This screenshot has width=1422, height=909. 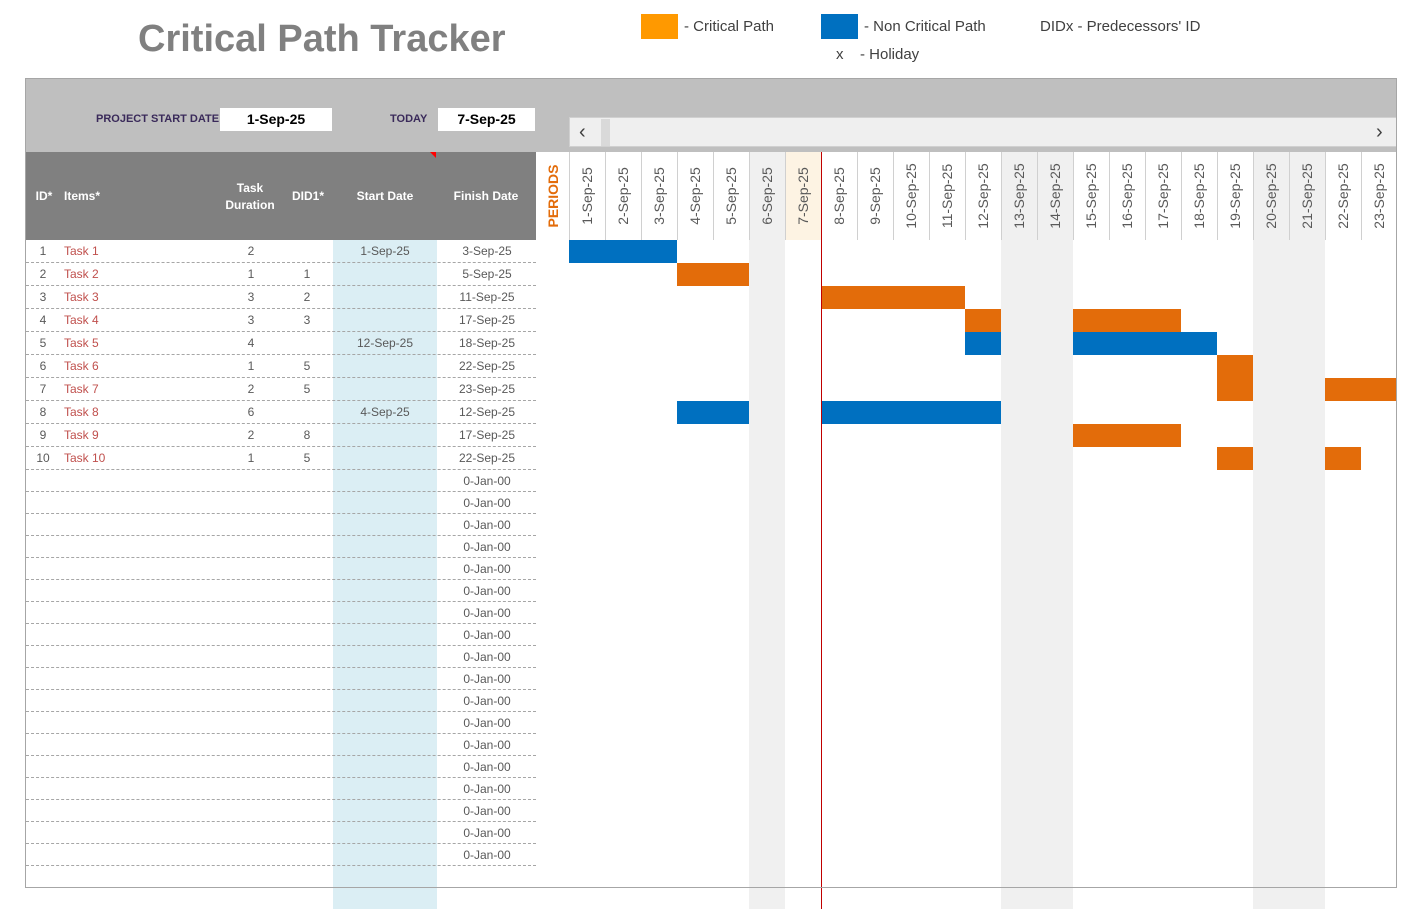 What do you see at coordinates (890, 54) in the screenshot?
I see `legend-holiday-label: - Holiday` at bounding box center [890, 54].